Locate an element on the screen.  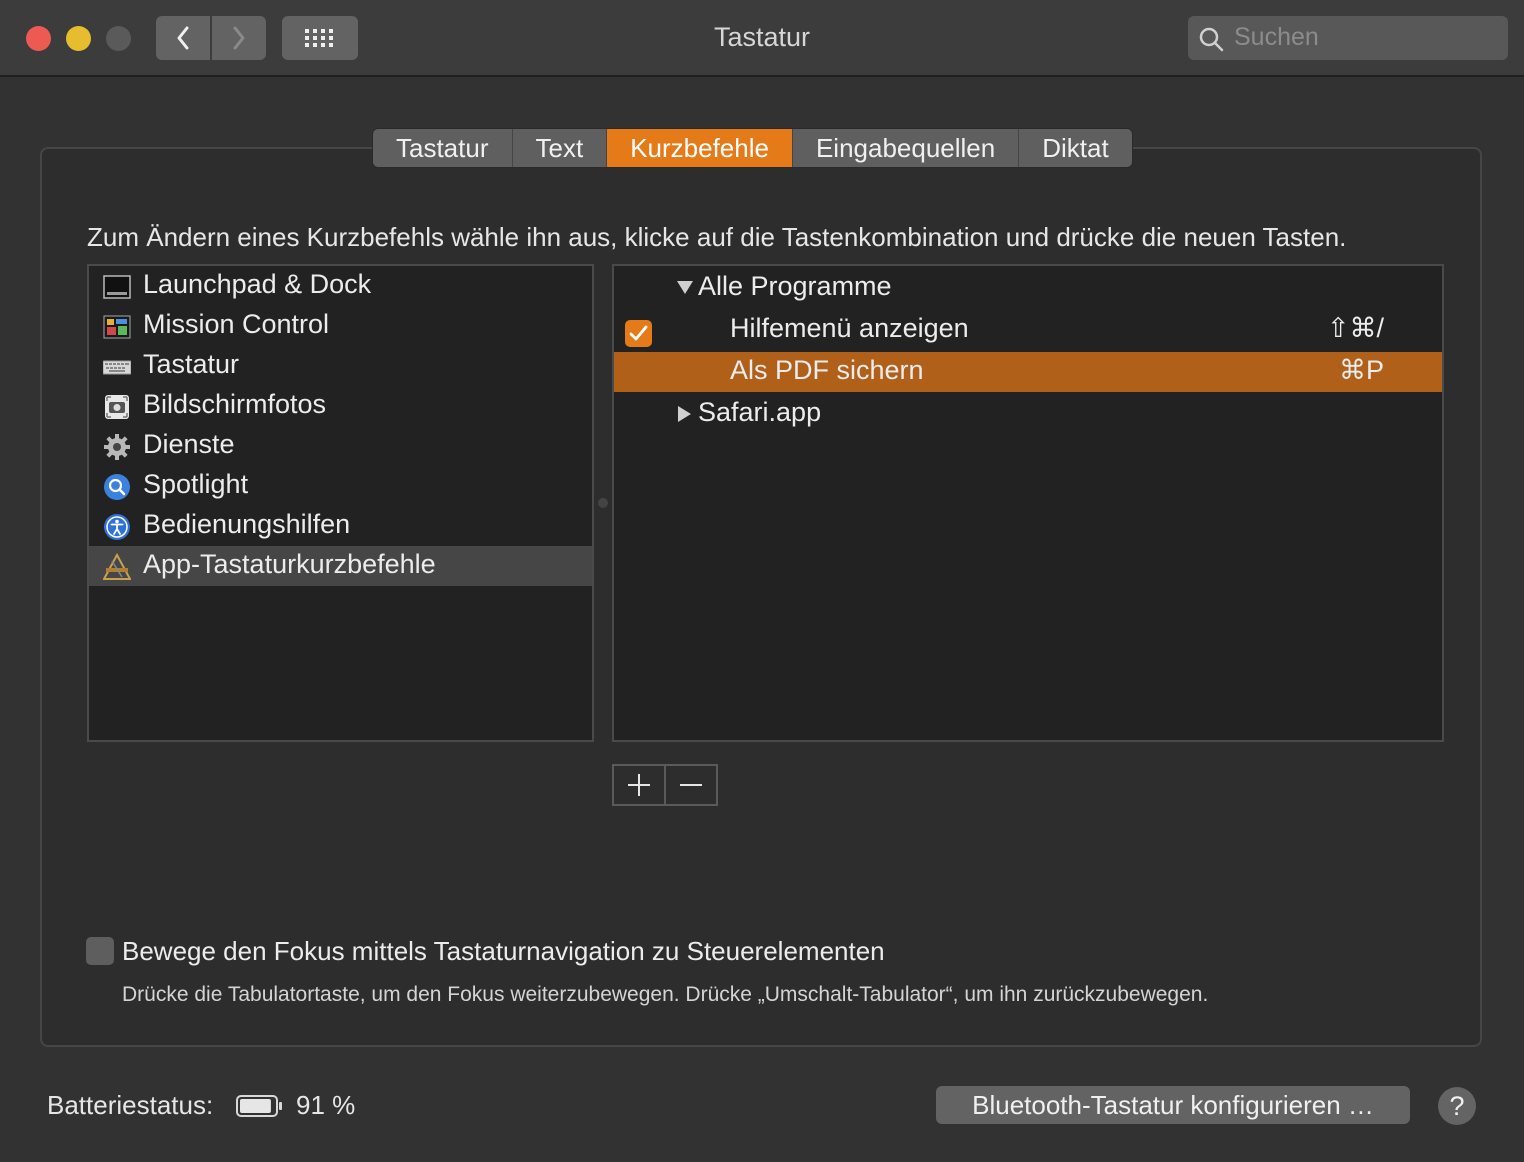
split-view-divider is located at coordinates (603, 503).